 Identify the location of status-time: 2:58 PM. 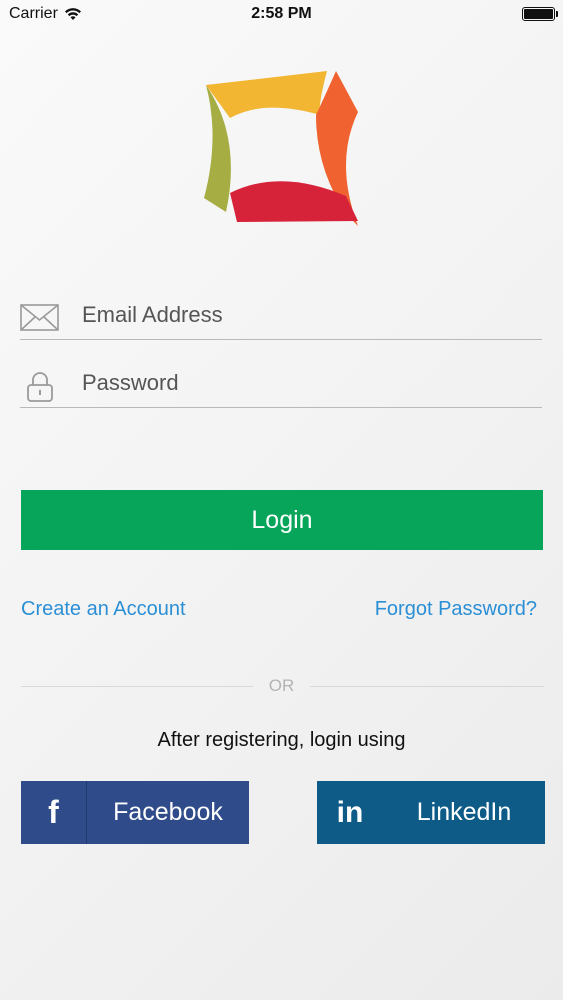
(281, 13).